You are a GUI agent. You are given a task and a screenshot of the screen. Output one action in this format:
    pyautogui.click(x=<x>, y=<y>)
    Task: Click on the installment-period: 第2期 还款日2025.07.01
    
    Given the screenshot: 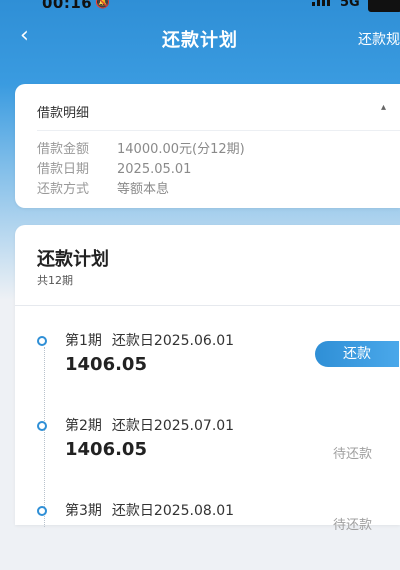 What is the action you would take?
    pyautogui.click(x=149, y=425)
    